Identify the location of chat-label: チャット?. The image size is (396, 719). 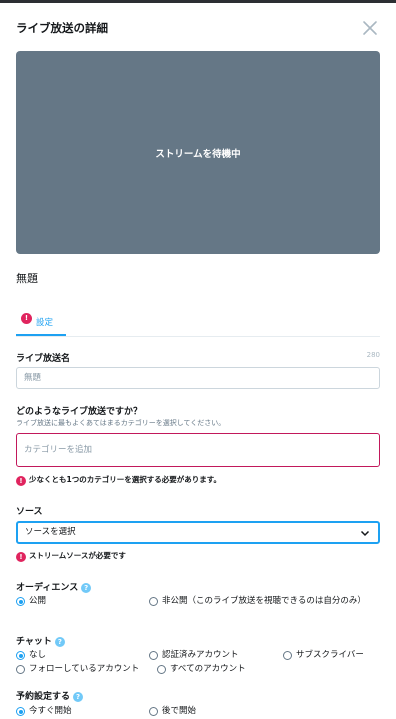
(40, 640).